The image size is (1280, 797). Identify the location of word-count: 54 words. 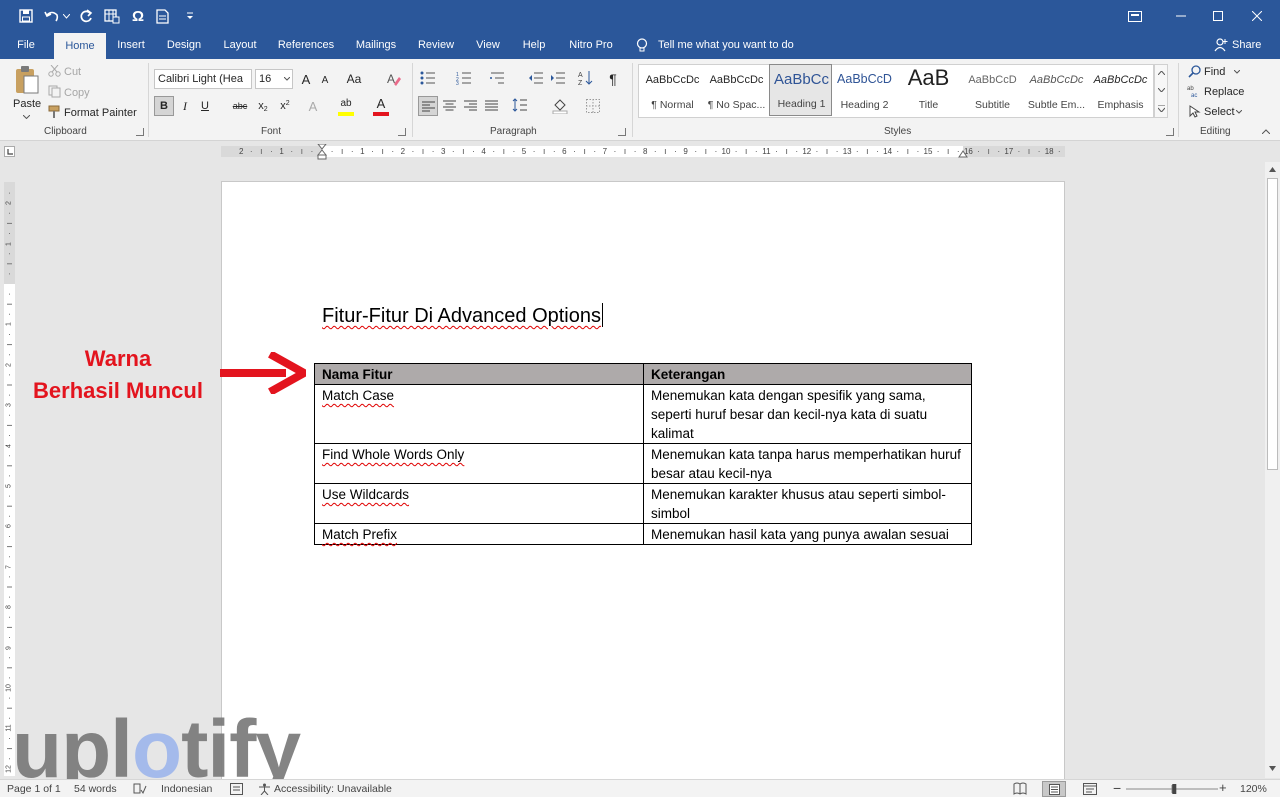
(95, 789).